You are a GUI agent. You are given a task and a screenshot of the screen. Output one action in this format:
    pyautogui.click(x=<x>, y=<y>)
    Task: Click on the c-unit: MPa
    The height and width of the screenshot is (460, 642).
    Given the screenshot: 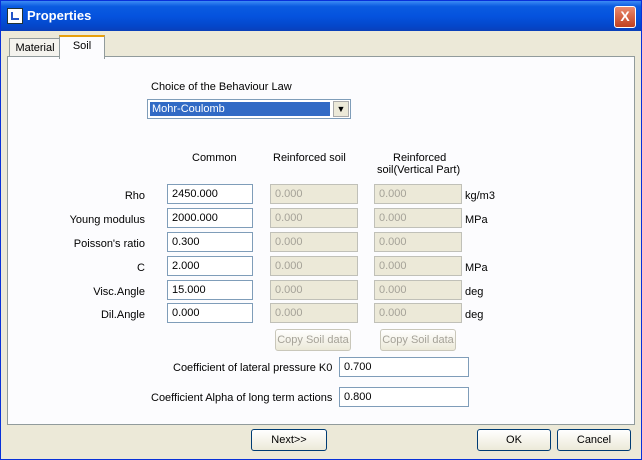 What is the action you would take?
    pyautogui.click(x=476, y=268)
    